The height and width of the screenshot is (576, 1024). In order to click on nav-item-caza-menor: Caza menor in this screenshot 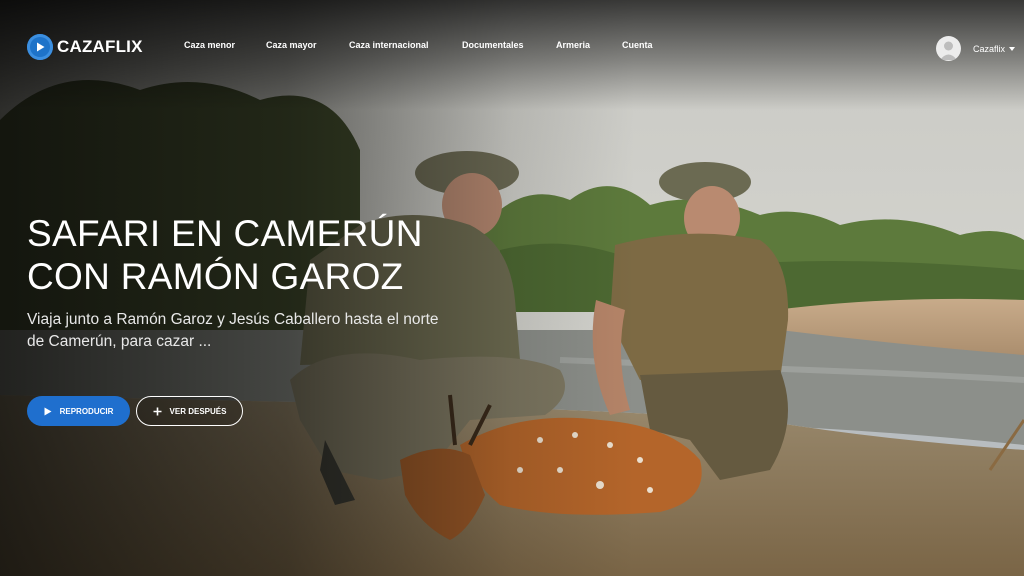, I will do `click(209, 45)`.